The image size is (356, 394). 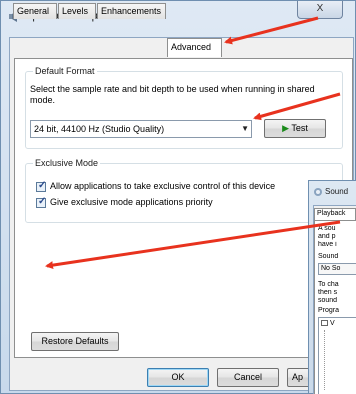 What do you see at coordinates (337, 269) in the screenshot?
I see `sound-scheme-dropdown: No So` at bounding box center [337, 269].